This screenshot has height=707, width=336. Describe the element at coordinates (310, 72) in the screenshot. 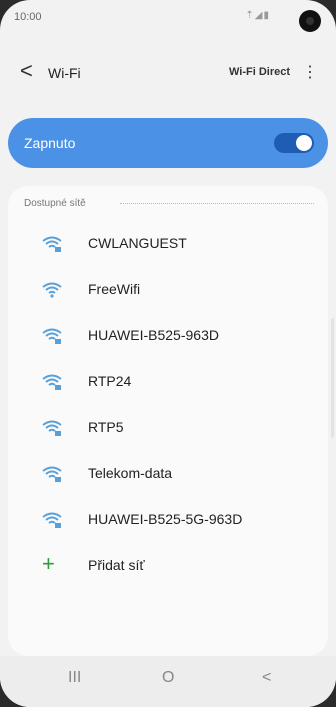

I see `more-options-button: ⋮` at that location.